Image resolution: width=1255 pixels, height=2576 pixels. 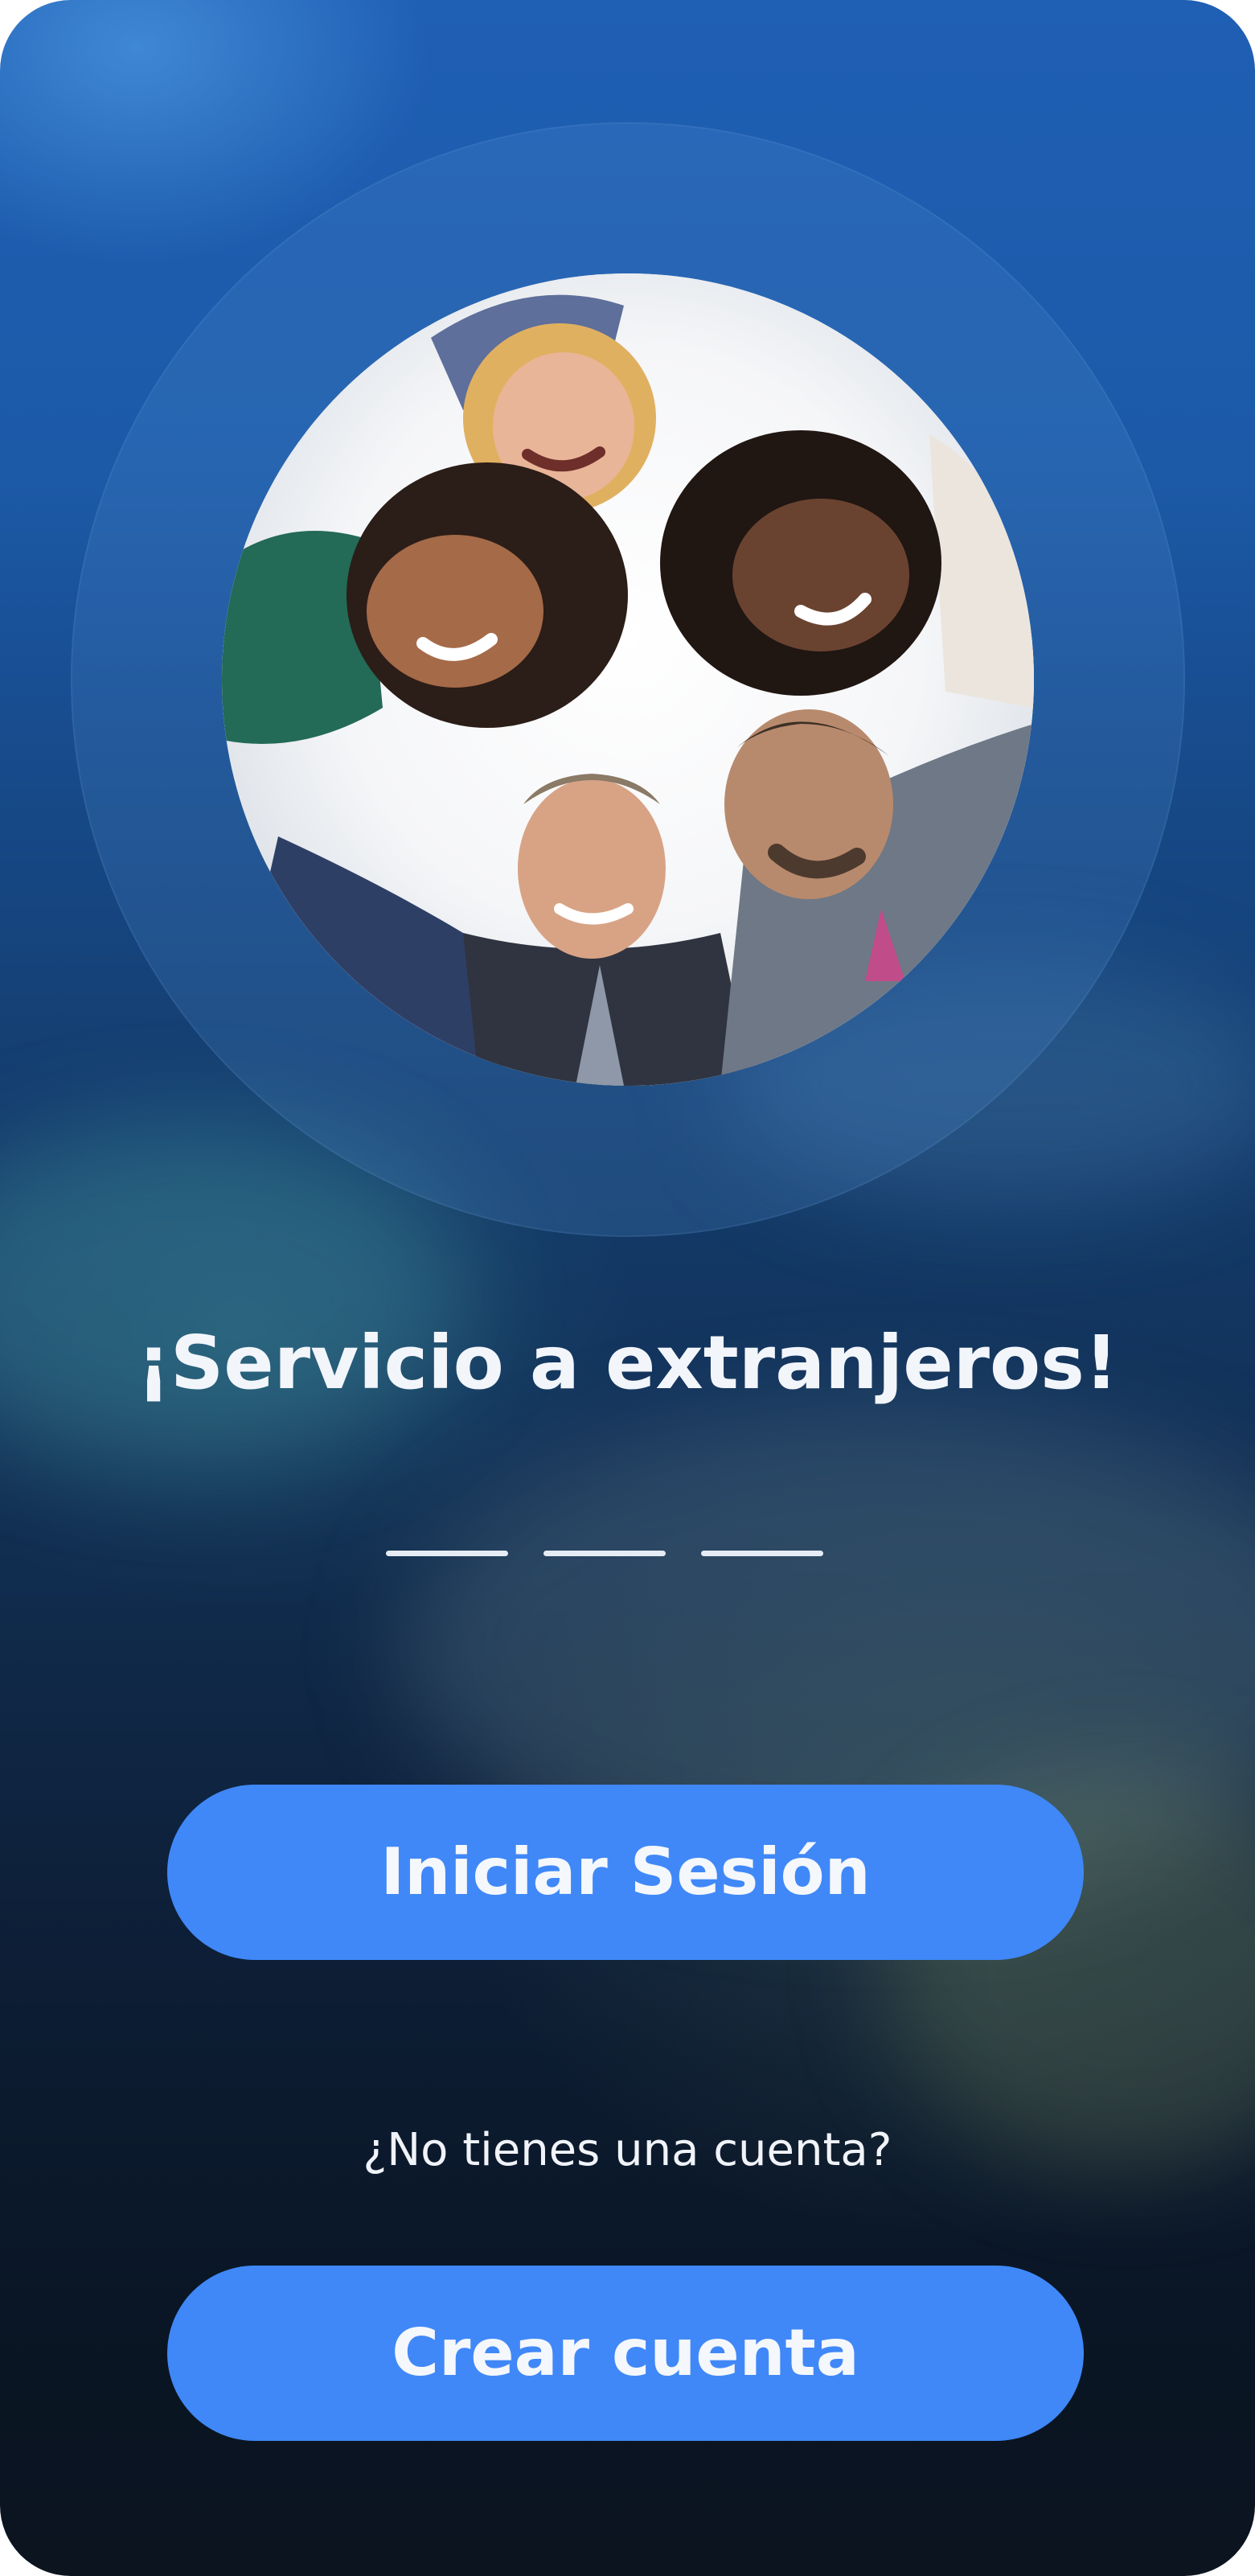 I want to click on login-button: Iniciar Sesión, so click(x=625, y=1872).